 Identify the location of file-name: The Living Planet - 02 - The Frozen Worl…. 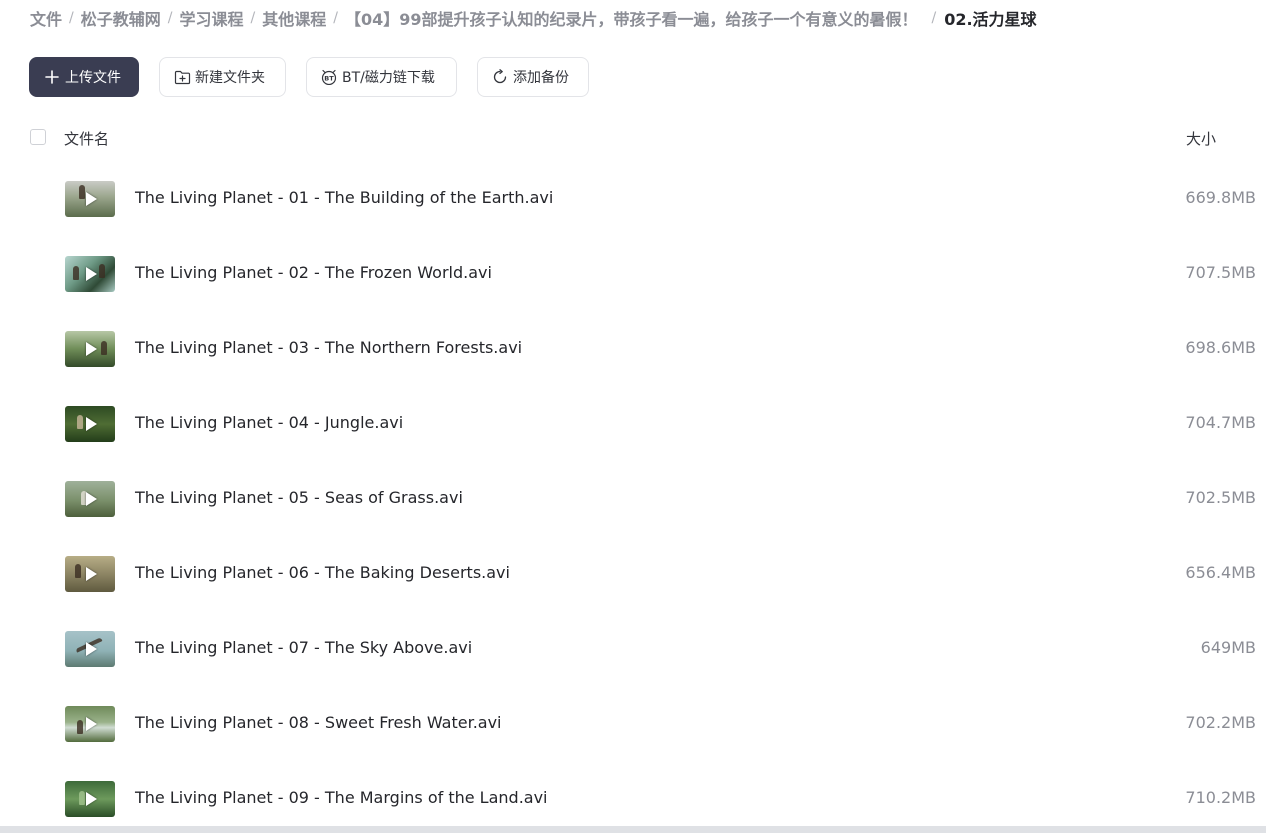
(313, 272).